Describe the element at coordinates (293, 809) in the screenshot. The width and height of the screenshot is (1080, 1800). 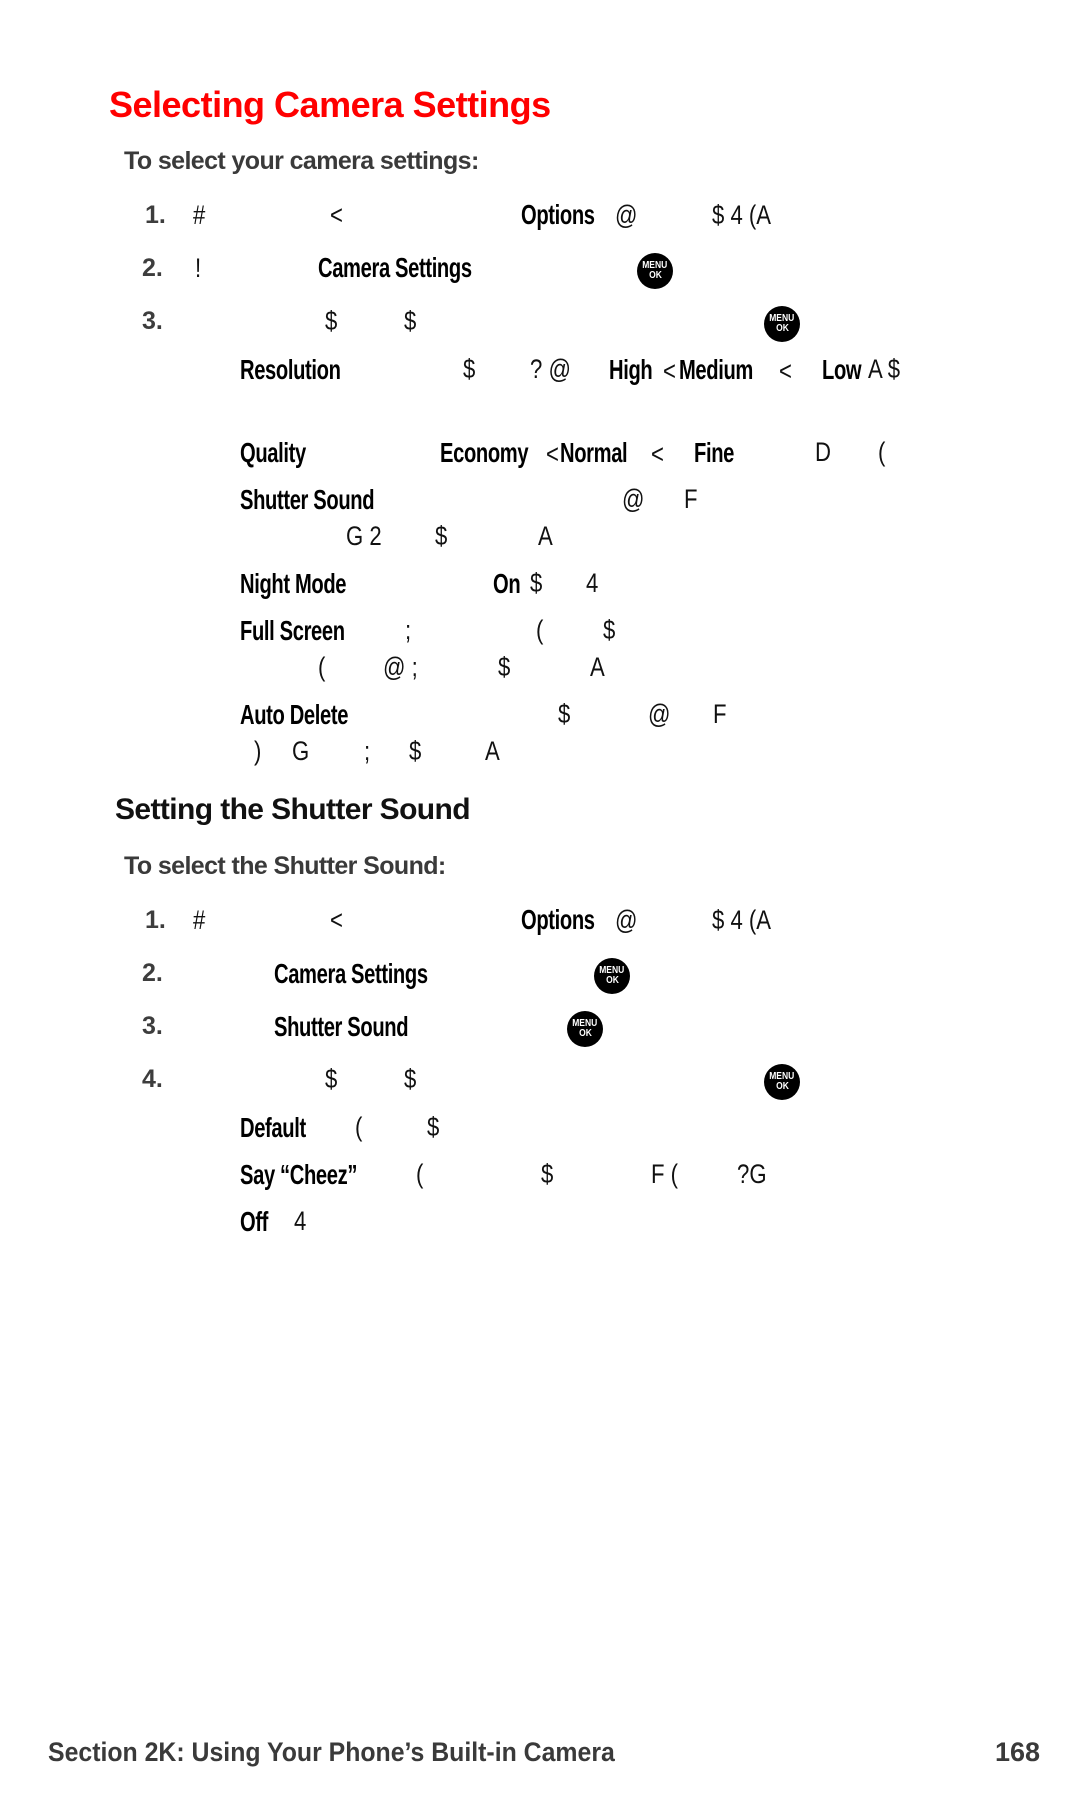
I see `section2-heading: Setting the Shutter Sound` at that location.